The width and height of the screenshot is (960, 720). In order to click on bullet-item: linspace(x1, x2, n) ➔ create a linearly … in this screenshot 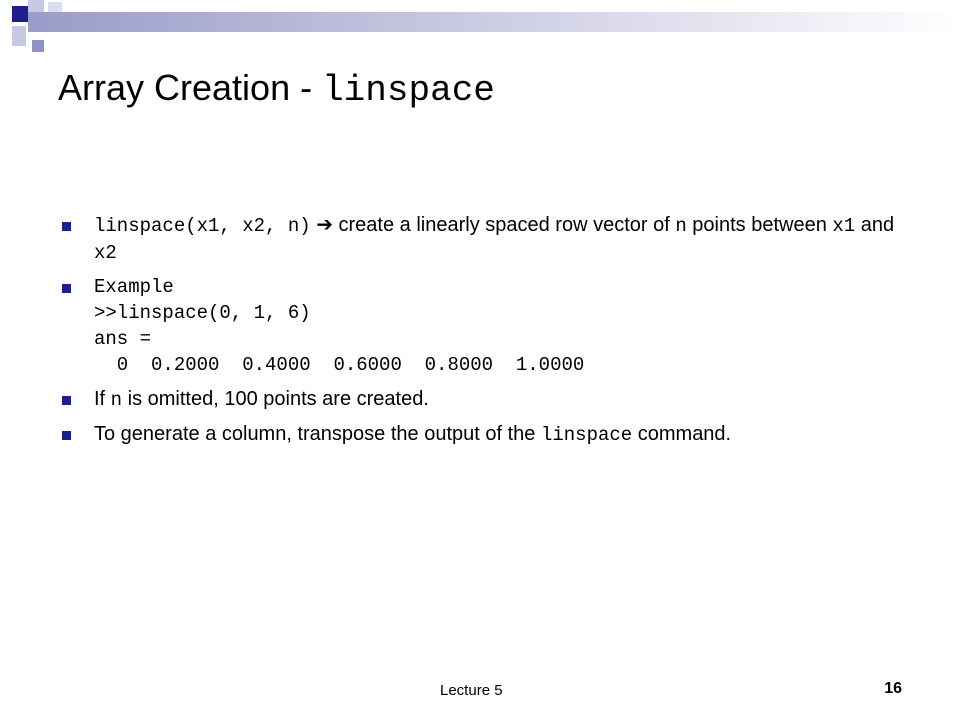, I will do `click(490, 239)`.